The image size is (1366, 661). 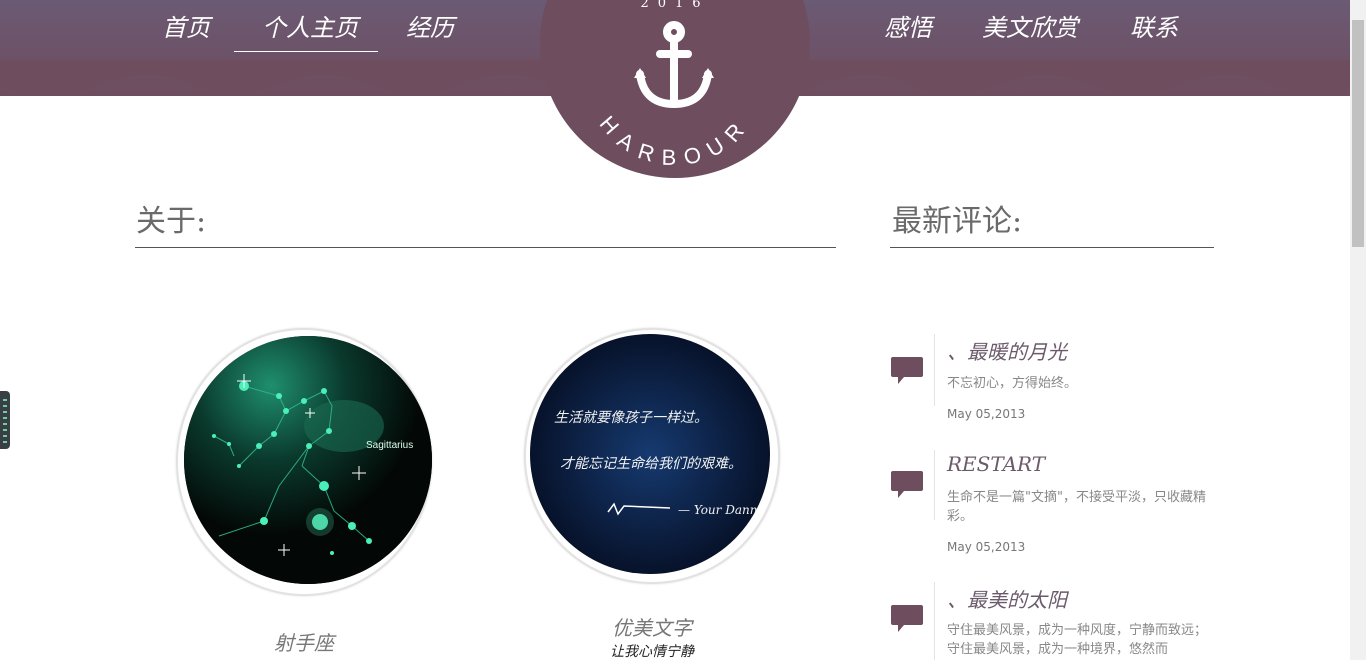 I want to click on photo-caption-text: 优美文字, so click(x=652, y=628).